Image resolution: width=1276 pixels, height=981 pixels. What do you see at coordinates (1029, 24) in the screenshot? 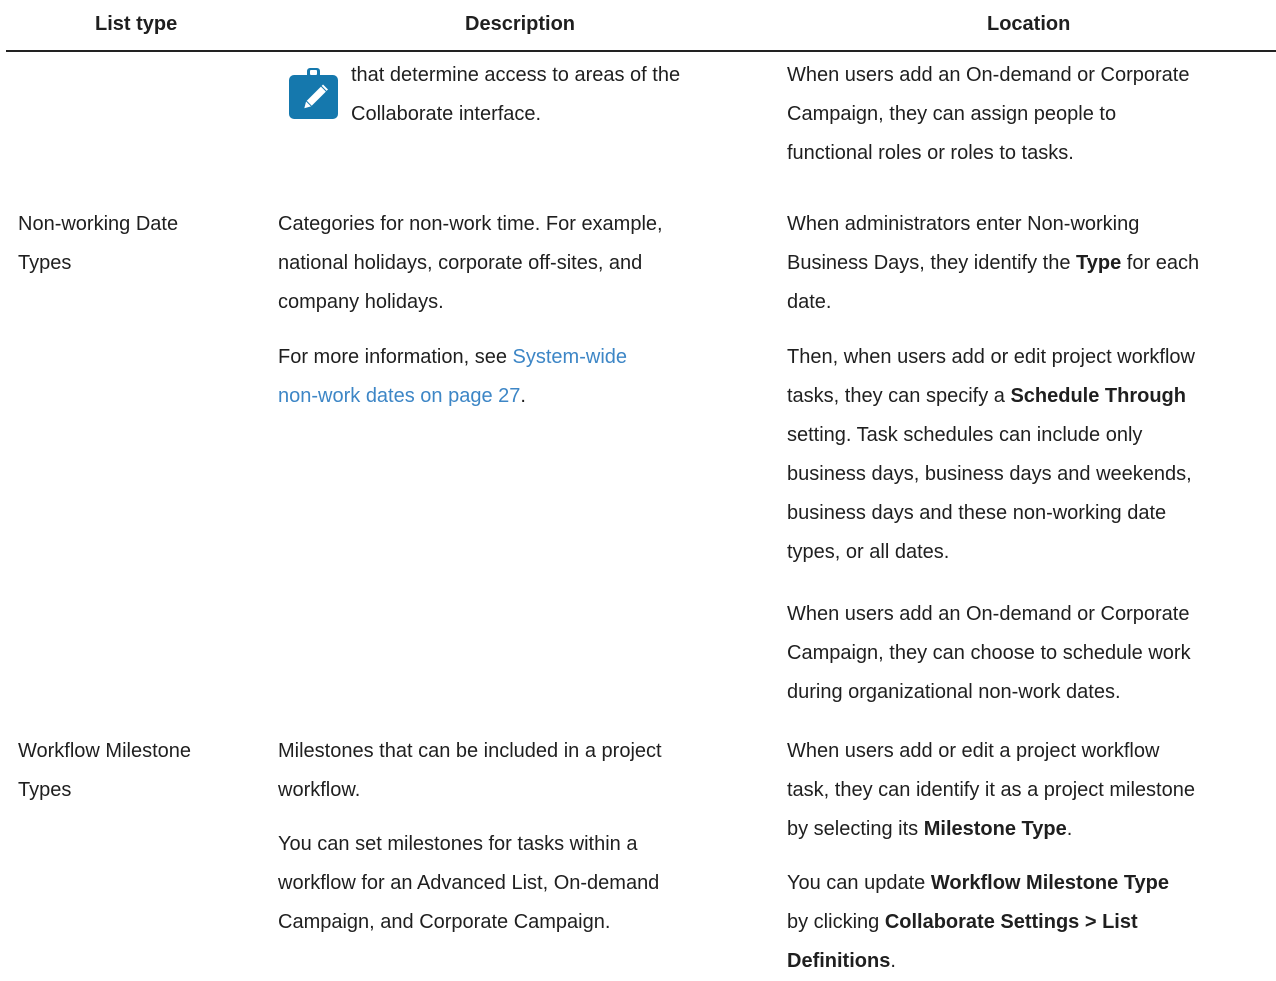
I see `header-location: Location` at bounding box center [1029, 24].